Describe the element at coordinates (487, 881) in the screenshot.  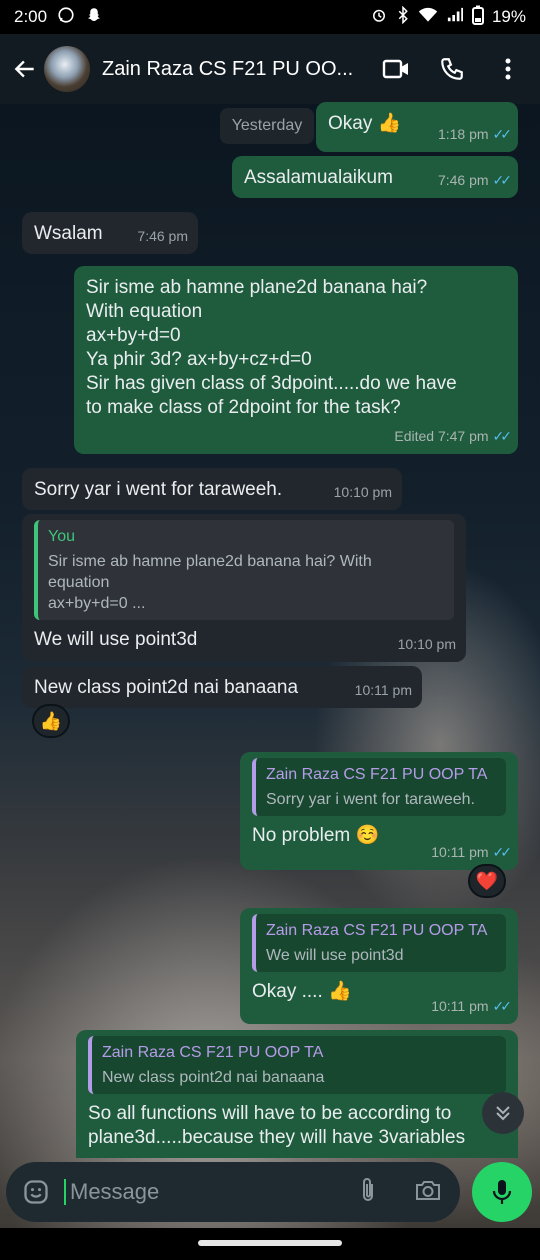
I see `reaction-heart-icon: ❤️` at that location.